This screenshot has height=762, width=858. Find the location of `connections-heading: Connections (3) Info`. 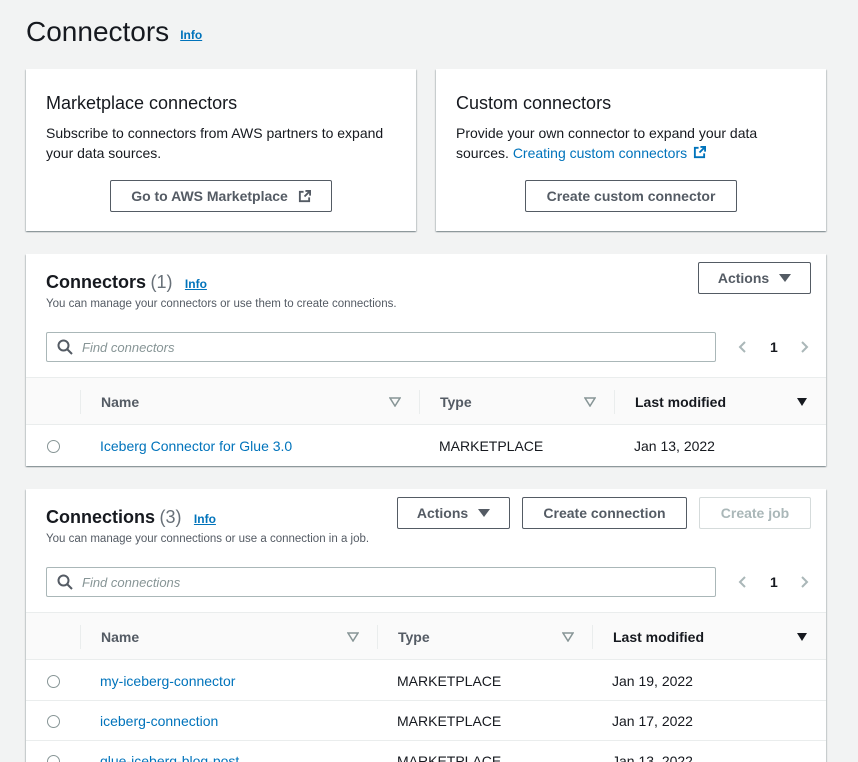

connections-heading: Connections (3) Info is located at coordinates (131, 517).